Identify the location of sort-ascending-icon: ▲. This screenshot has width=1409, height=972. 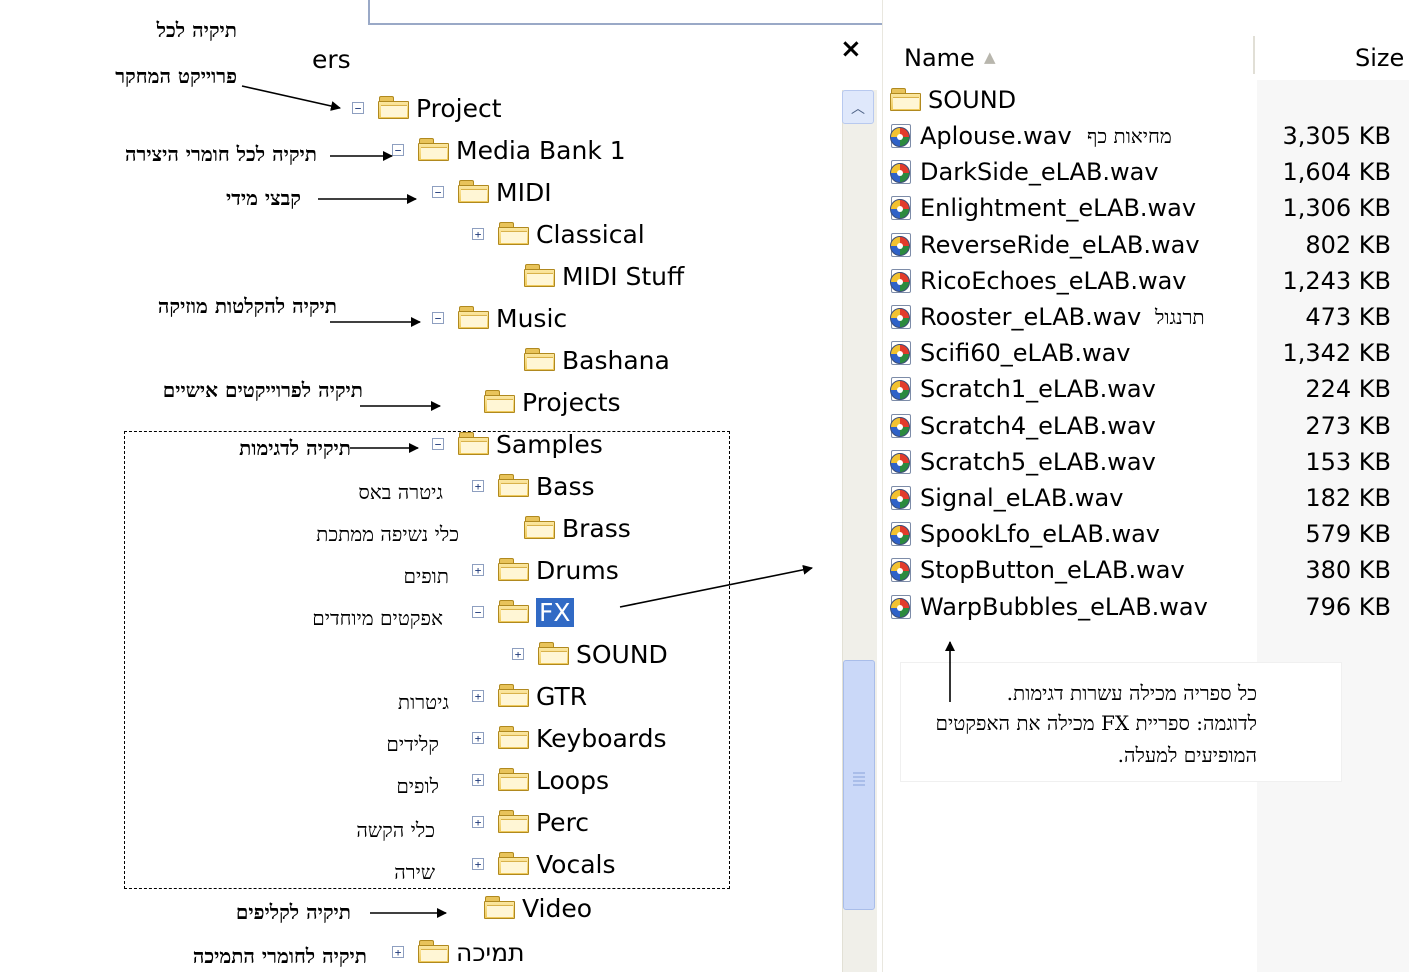
(990, 57).